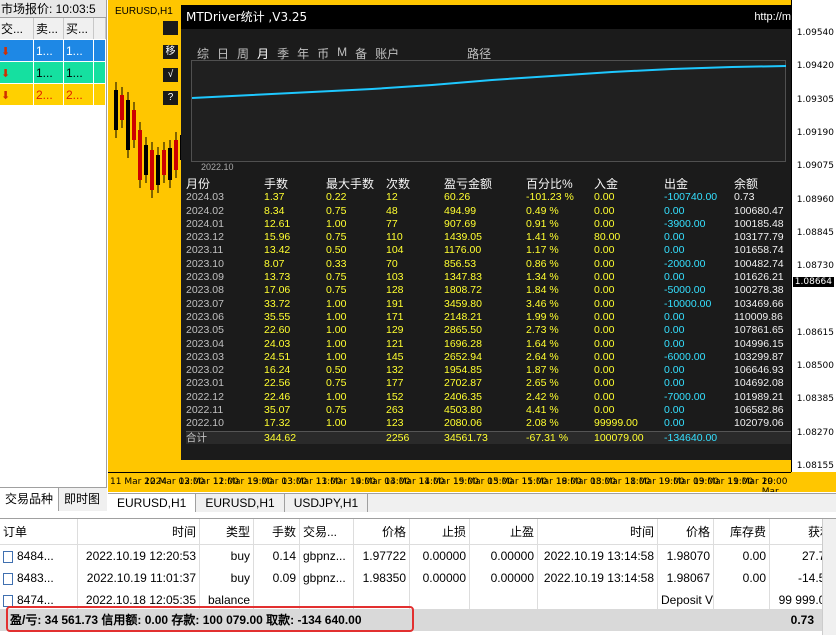  What do you see at coordinates (39, 531) in the screenshot?
I see `history-column-header: 订单` at bounding box center [39, 531].